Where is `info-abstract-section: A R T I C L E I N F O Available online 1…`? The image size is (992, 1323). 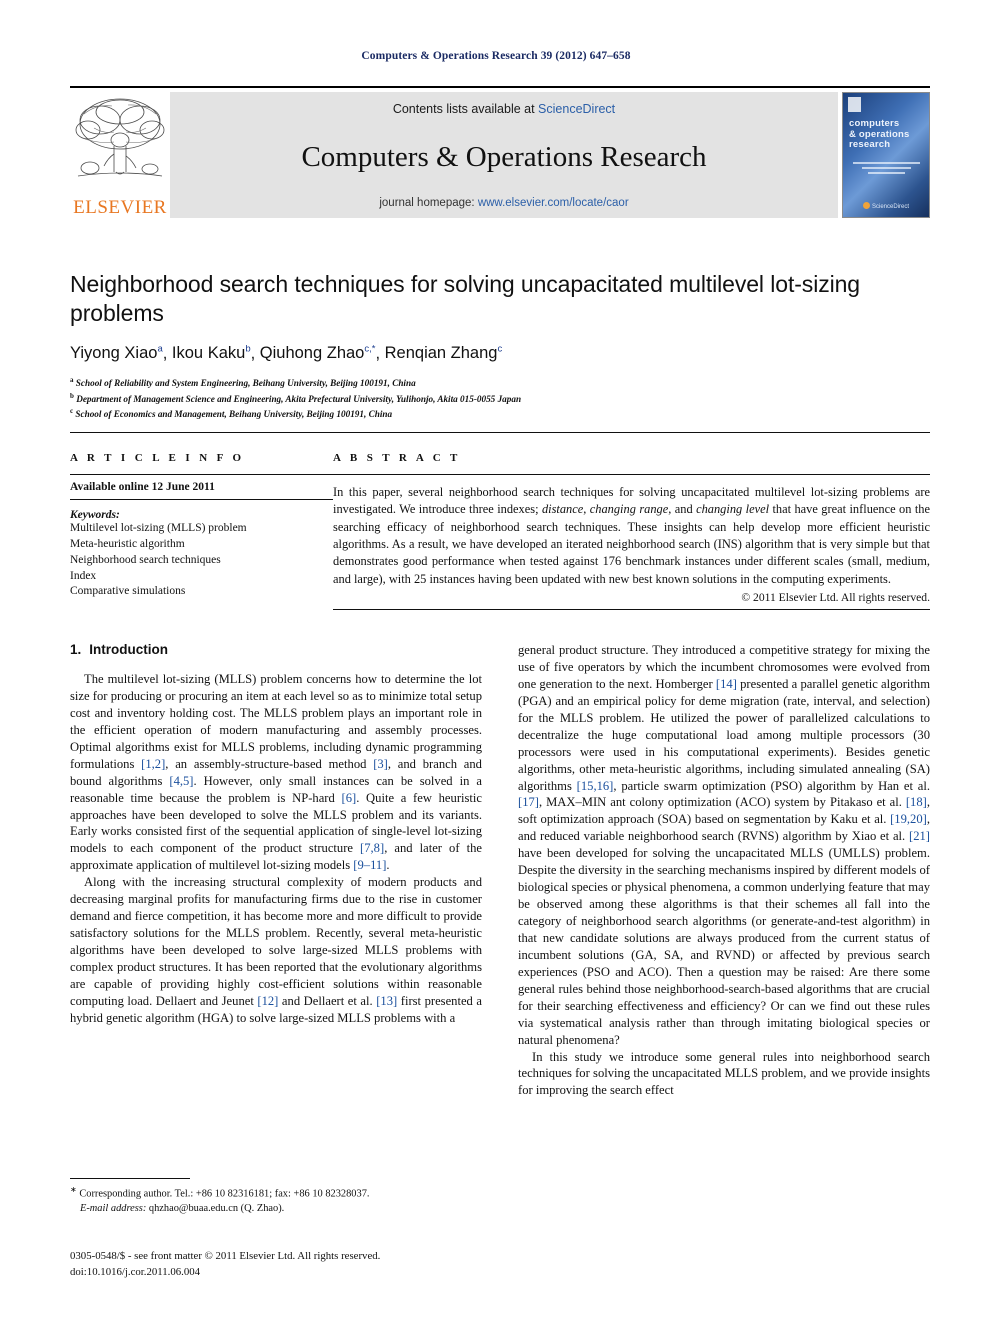 info-abstract-section: A R T I C L E I N F O Available online 1… is located at coordinates (500, 531).